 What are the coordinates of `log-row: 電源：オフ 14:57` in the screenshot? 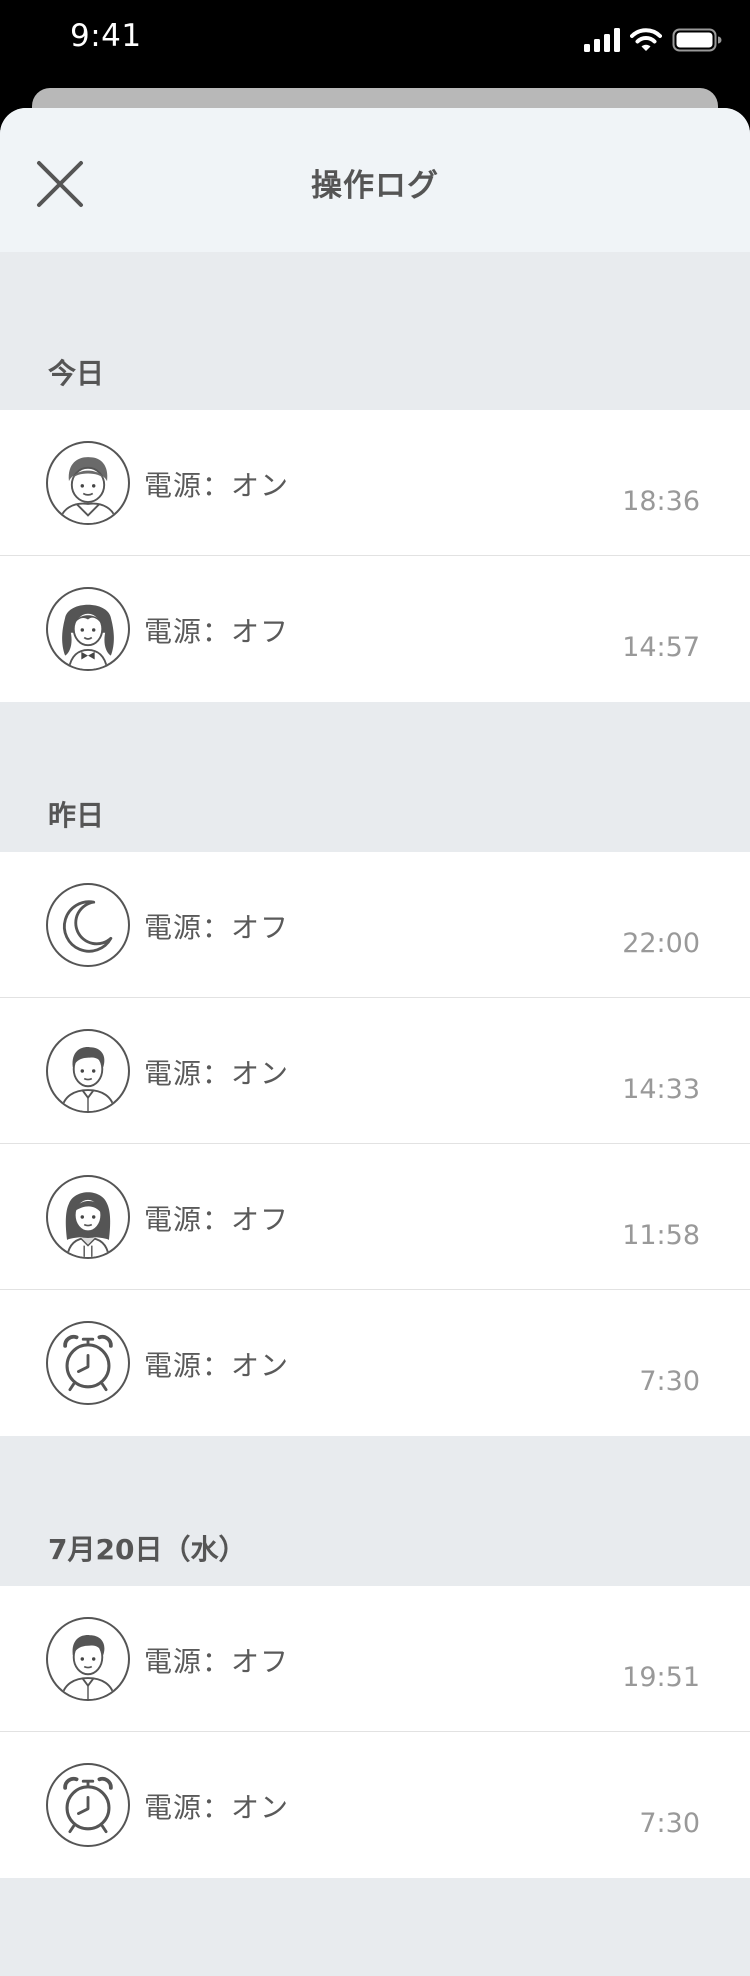 It's located at (375, 629).